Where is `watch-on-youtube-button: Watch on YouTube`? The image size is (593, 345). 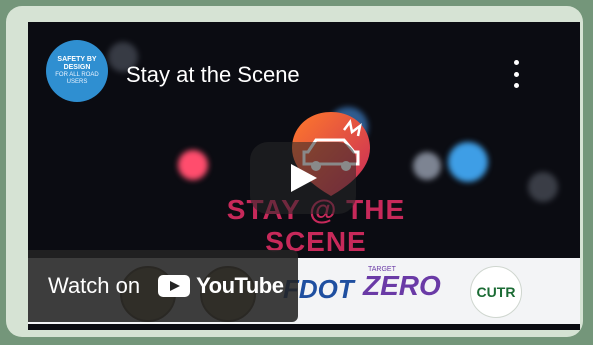 watch-on-youtube-button: Watch on YouTube is located at coordinates (163, 286).